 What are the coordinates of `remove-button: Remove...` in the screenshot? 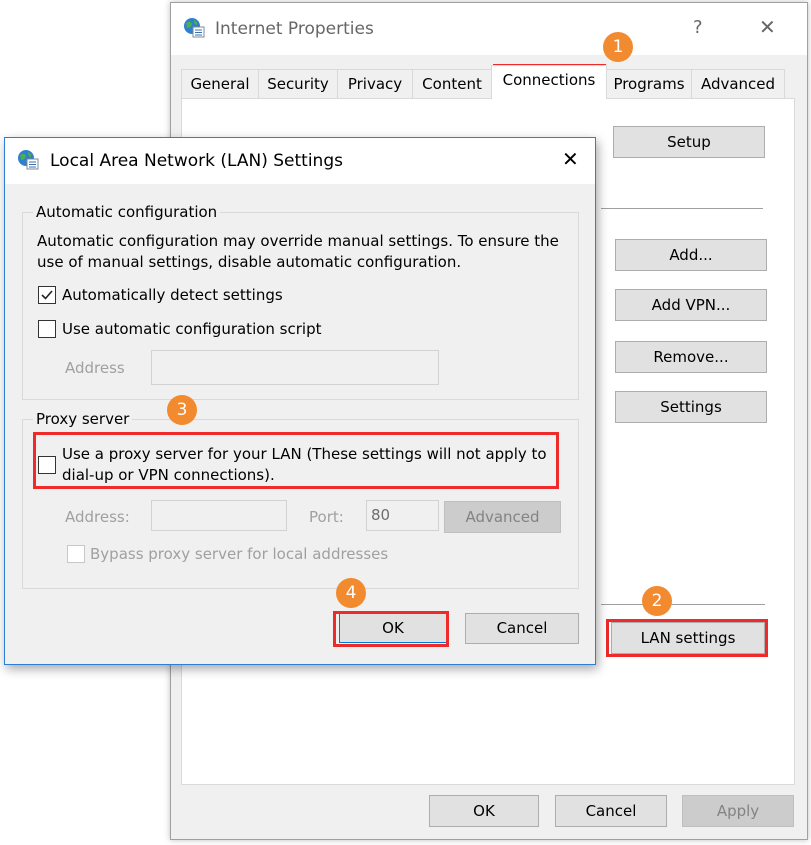 It's located at (691, 357).